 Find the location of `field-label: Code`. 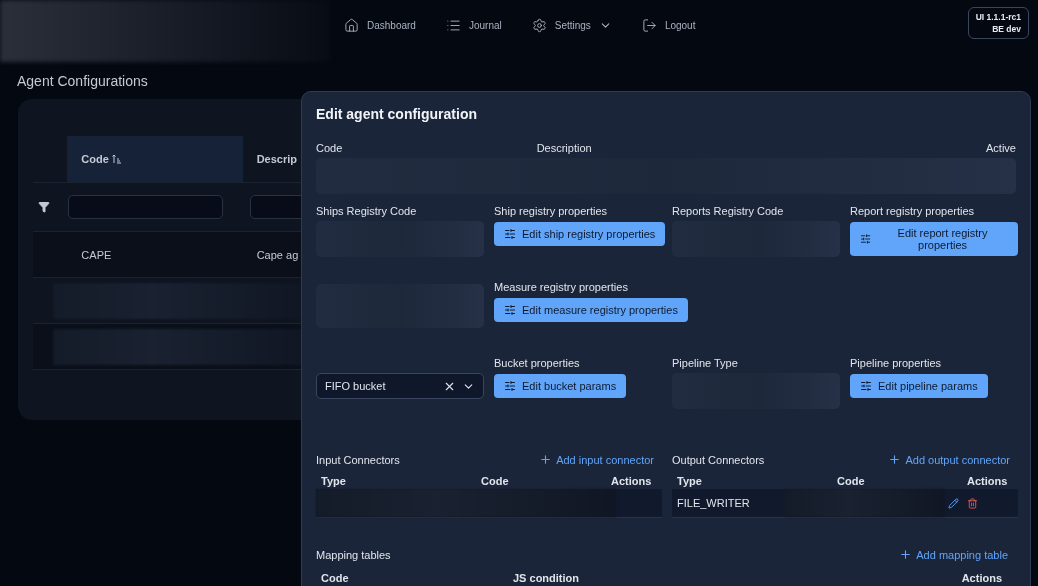

field-label: Code is located at coordinates (329, 148).